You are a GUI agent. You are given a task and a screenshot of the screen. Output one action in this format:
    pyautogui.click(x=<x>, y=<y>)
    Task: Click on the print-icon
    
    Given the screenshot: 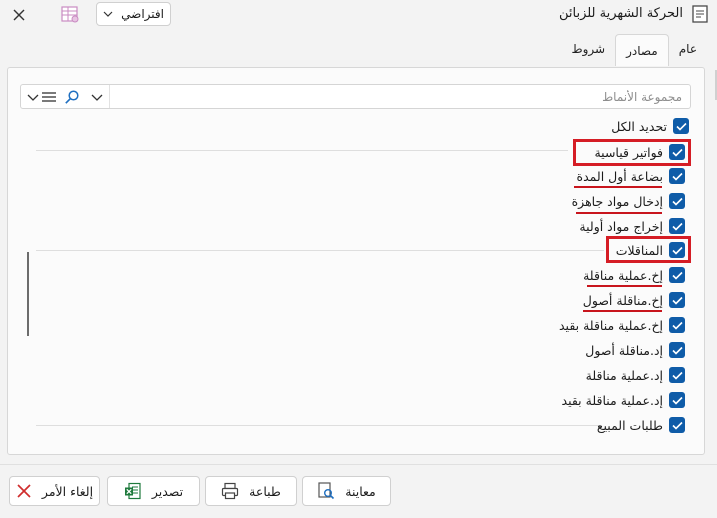 What is the action you would take?
    pyautogui.click(x=230, y=491)
    